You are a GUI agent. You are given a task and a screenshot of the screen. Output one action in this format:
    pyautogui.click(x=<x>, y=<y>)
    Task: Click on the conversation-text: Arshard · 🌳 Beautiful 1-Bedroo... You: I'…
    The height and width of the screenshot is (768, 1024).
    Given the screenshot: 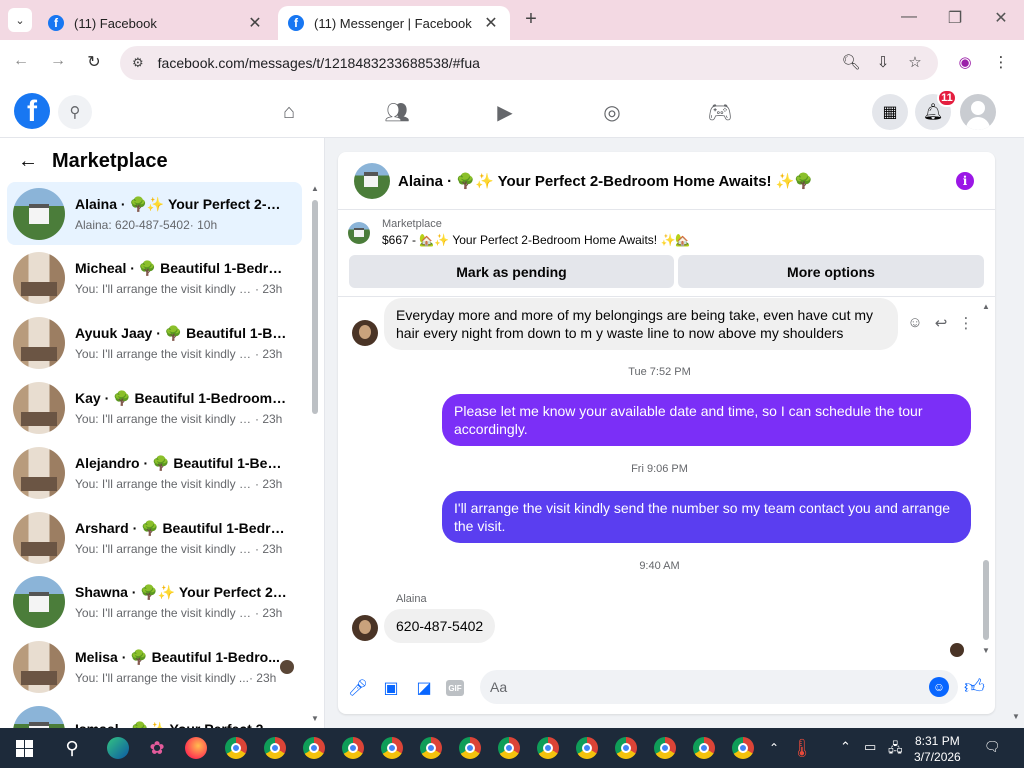 What is the action you would take?
    pyautogui.click(x=182, y=538)
    